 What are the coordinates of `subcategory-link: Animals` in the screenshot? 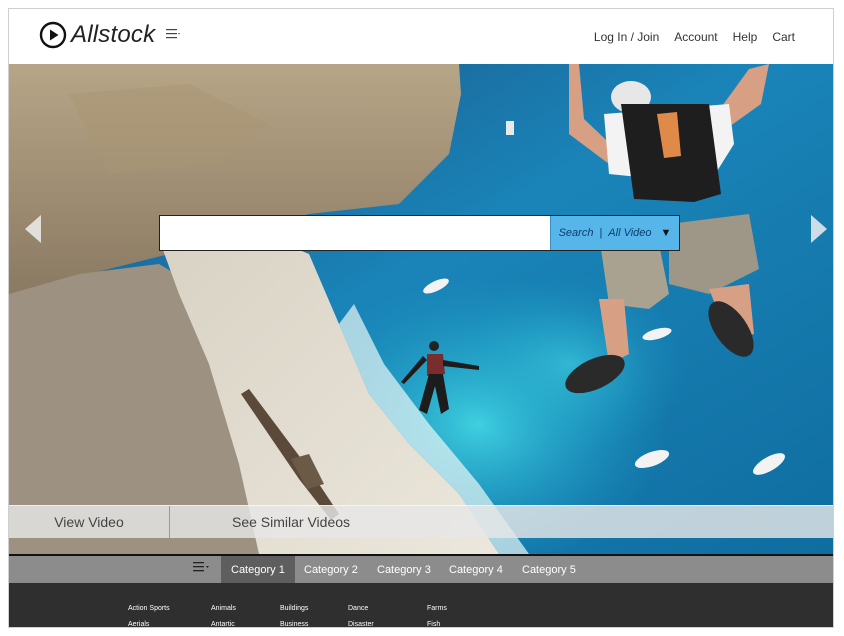 It's located at (223, 609).